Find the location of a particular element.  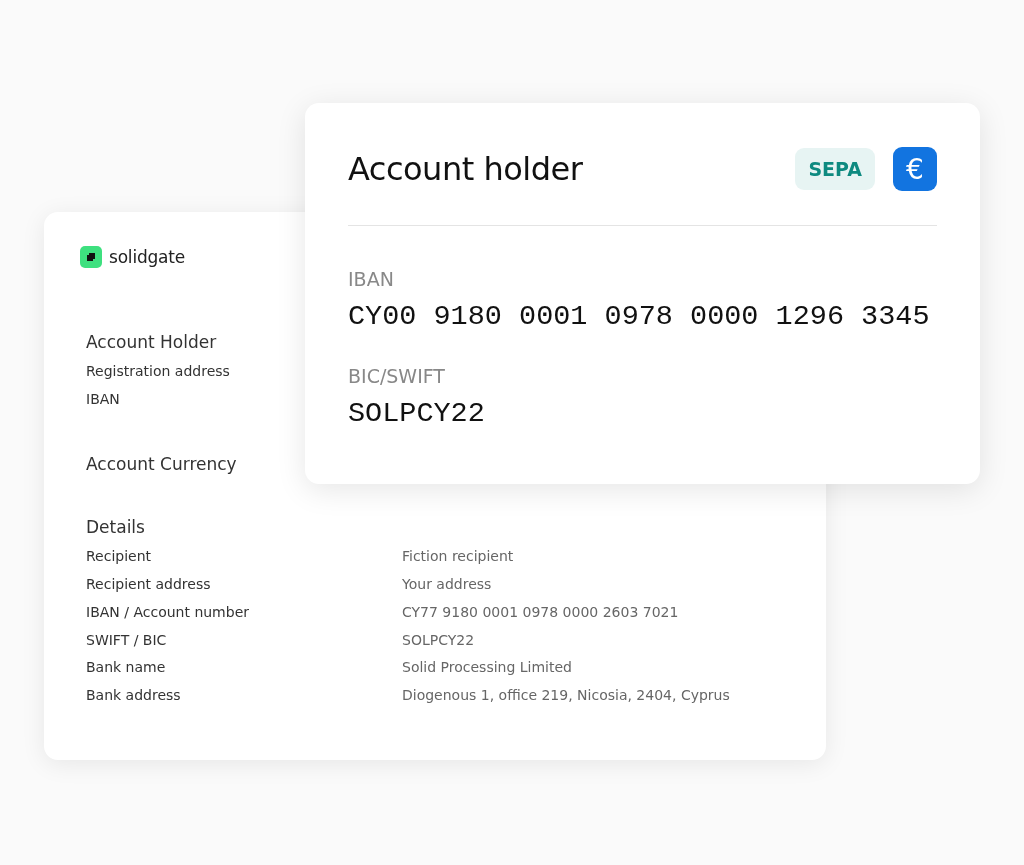

field-value: Your address is located at coordinates (447, 584).